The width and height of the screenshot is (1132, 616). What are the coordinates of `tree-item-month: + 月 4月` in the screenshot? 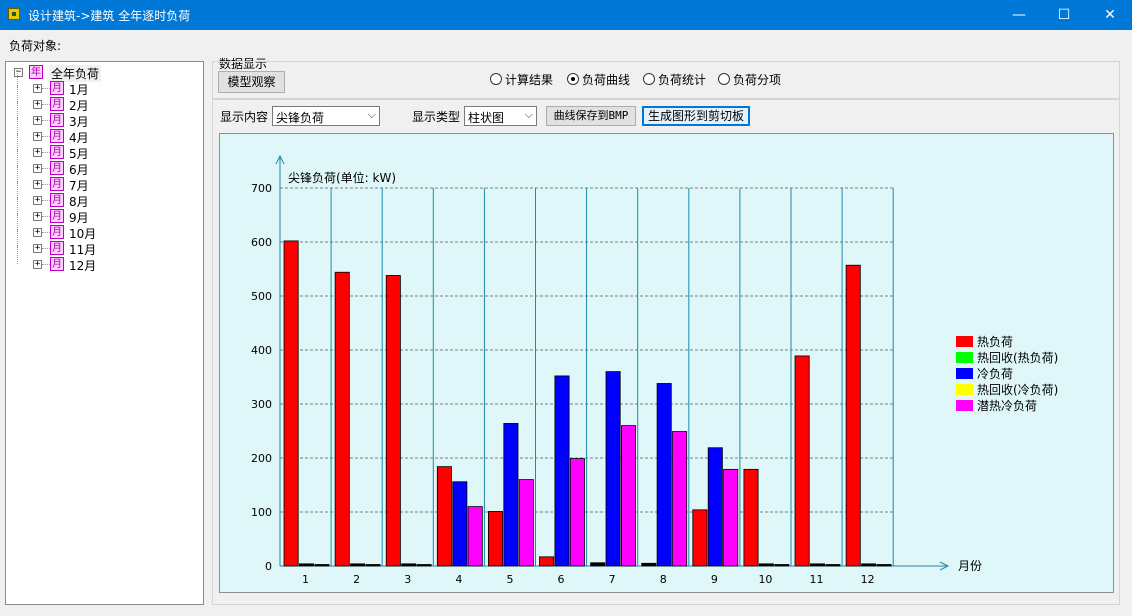 It's located at (101, 131).